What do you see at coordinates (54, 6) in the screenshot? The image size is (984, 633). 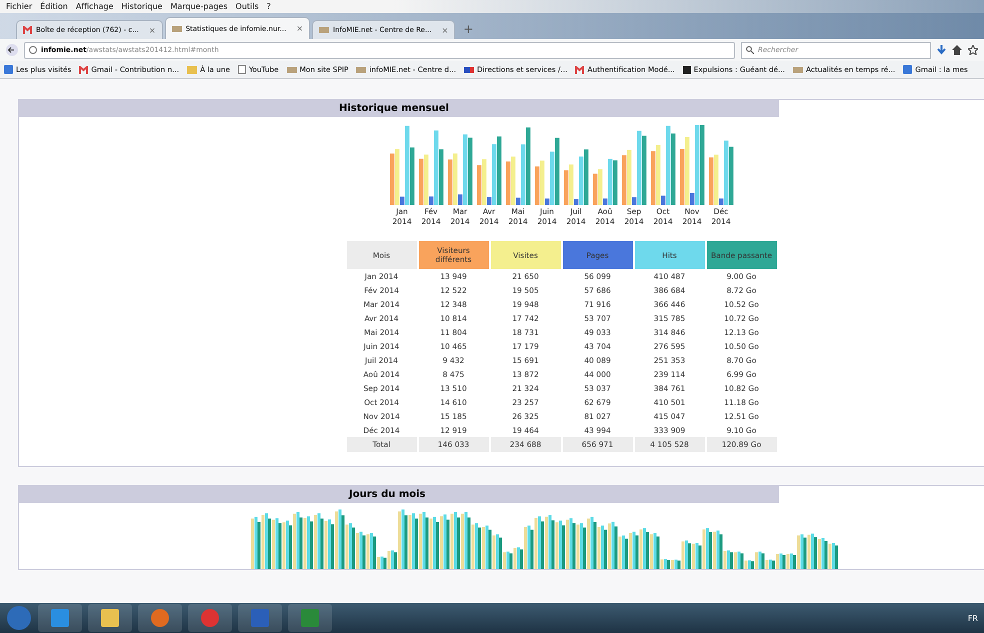 I see `menu-item: Édition` at bounding box center [54, 6].